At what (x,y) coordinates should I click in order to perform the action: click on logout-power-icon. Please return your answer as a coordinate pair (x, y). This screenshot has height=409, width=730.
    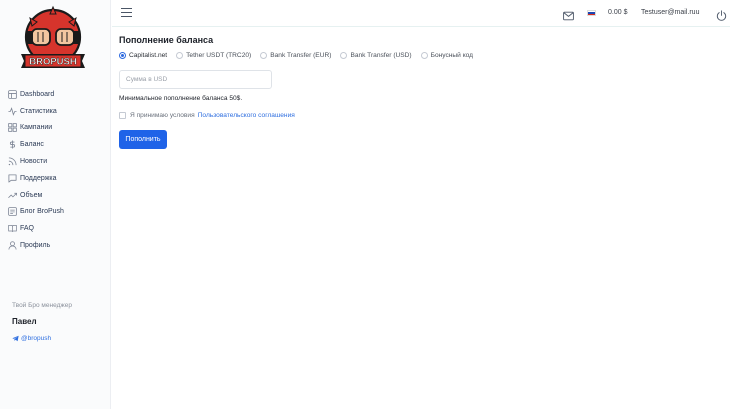
    Looking at the image, I should click on (721, 14).